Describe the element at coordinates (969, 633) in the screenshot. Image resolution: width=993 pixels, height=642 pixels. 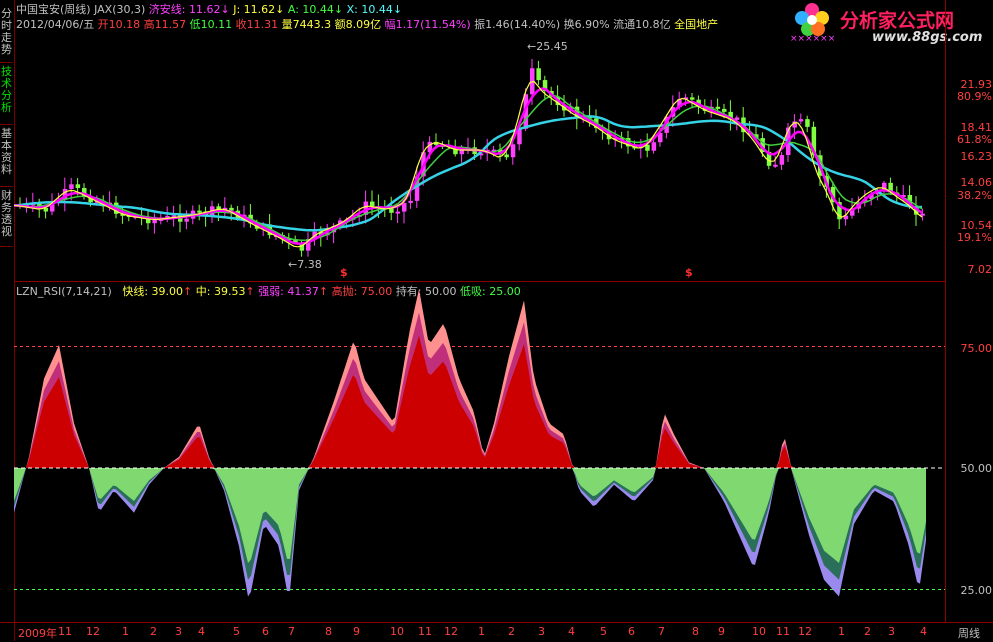
I see `period-label: 周线` at that location.